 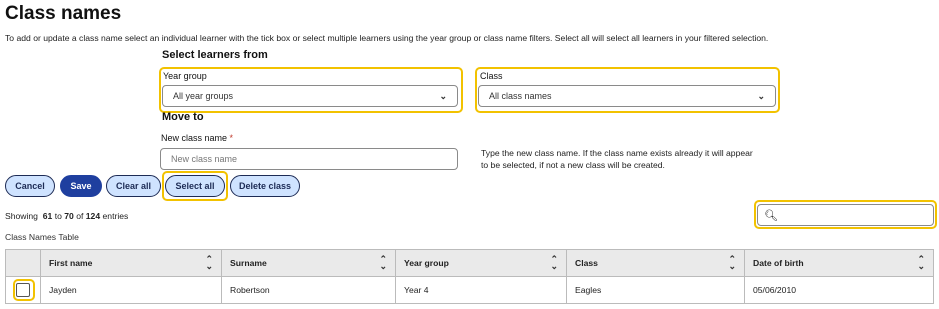 What do you see at coordinates (480, 290) in the screenshot?
I see `cell-year-group: Year 4` at bounding box center [480, 290].